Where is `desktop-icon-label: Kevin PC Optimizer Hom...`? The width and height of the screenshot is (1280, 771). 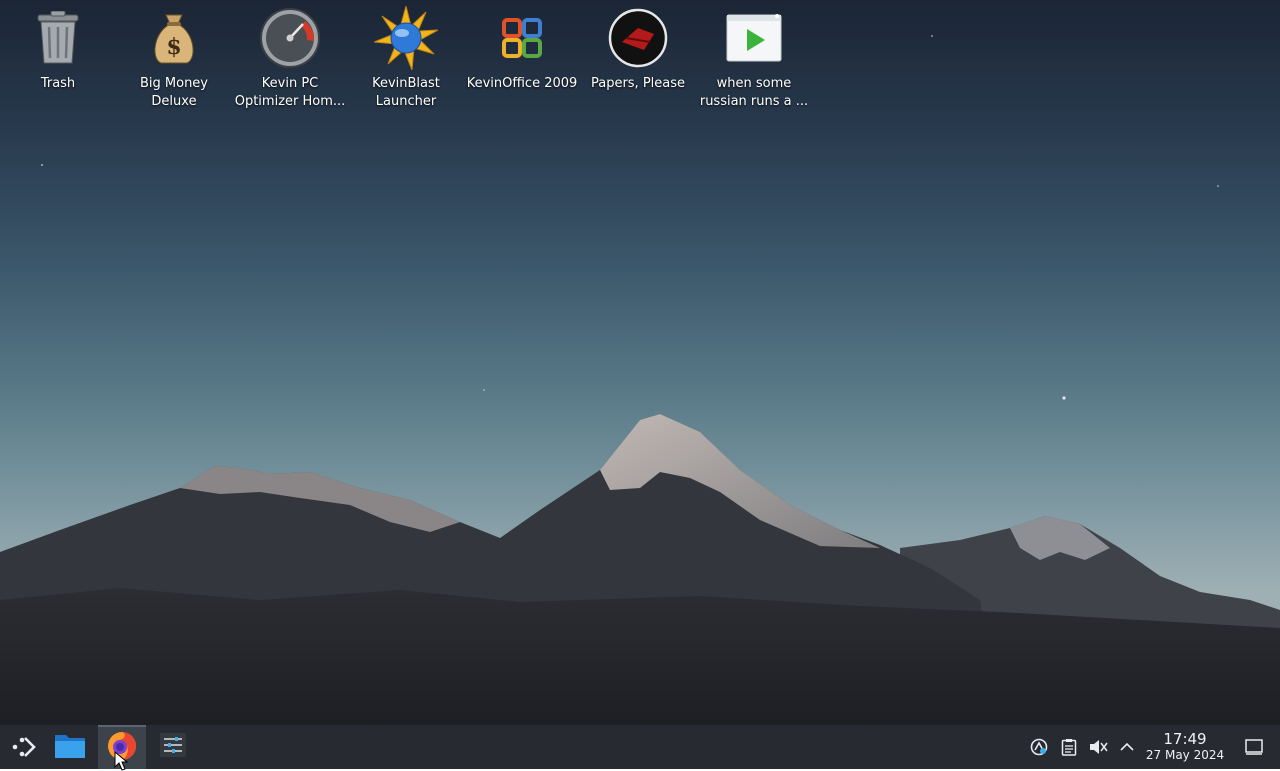 desktop-icon-label: Kevin PC Optimizer Hom... is located at coordinates (290, 92).